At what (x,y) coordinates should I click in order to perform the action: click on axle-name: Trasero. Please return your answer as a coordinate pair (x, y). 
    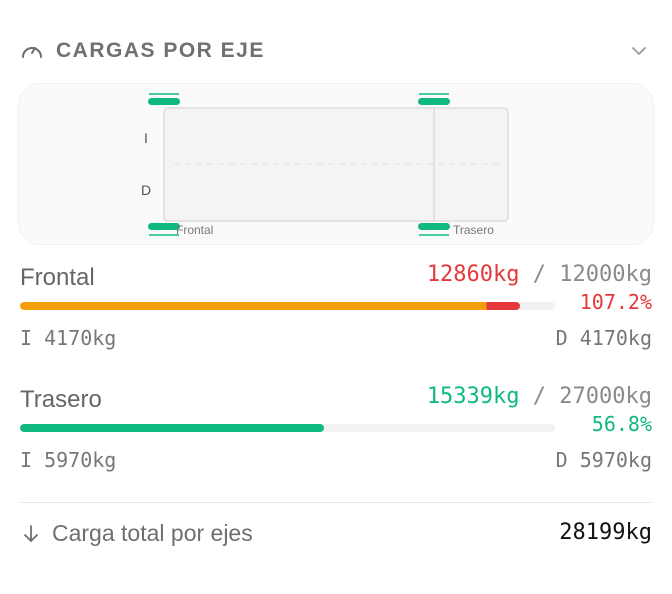
    Looking at the image, I should click on (61, 399).